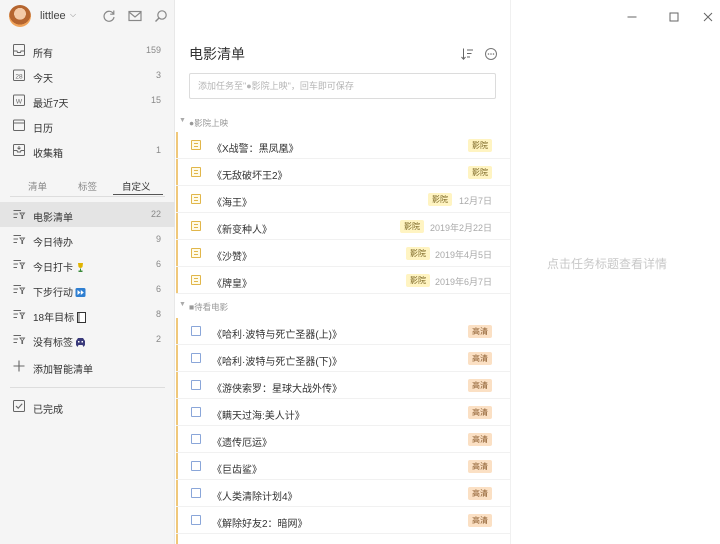 The height and width of the screenshot is (544, 720). What do you see at coordinates (491, 54) in the screenshot?
I see `more-options-icon` at bounding box center [491, 54].